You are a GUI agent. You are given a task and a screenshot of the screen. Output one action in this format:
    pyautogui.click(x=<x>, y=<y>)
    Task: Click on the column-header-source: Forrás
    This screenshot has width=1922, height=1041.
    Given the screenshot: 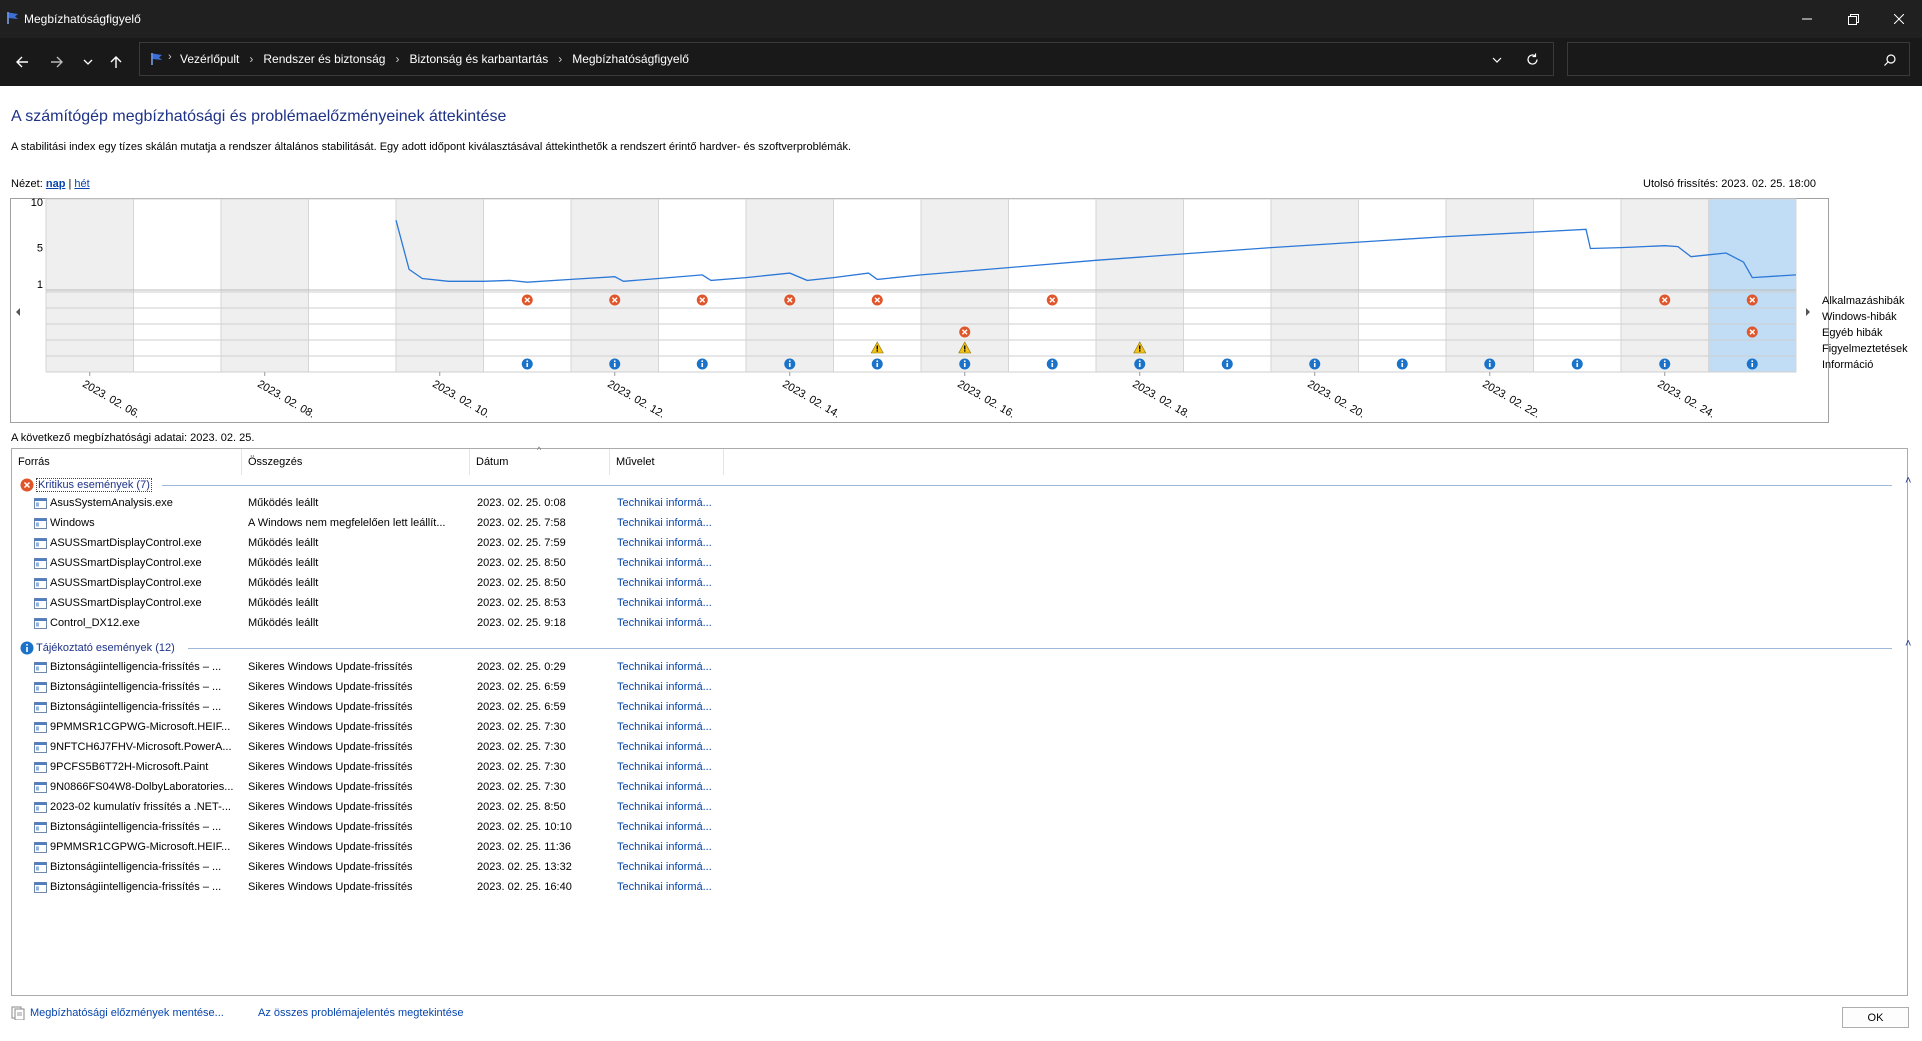 What is the action you would take?
    pyautogui.click(x=127, y=462)
    